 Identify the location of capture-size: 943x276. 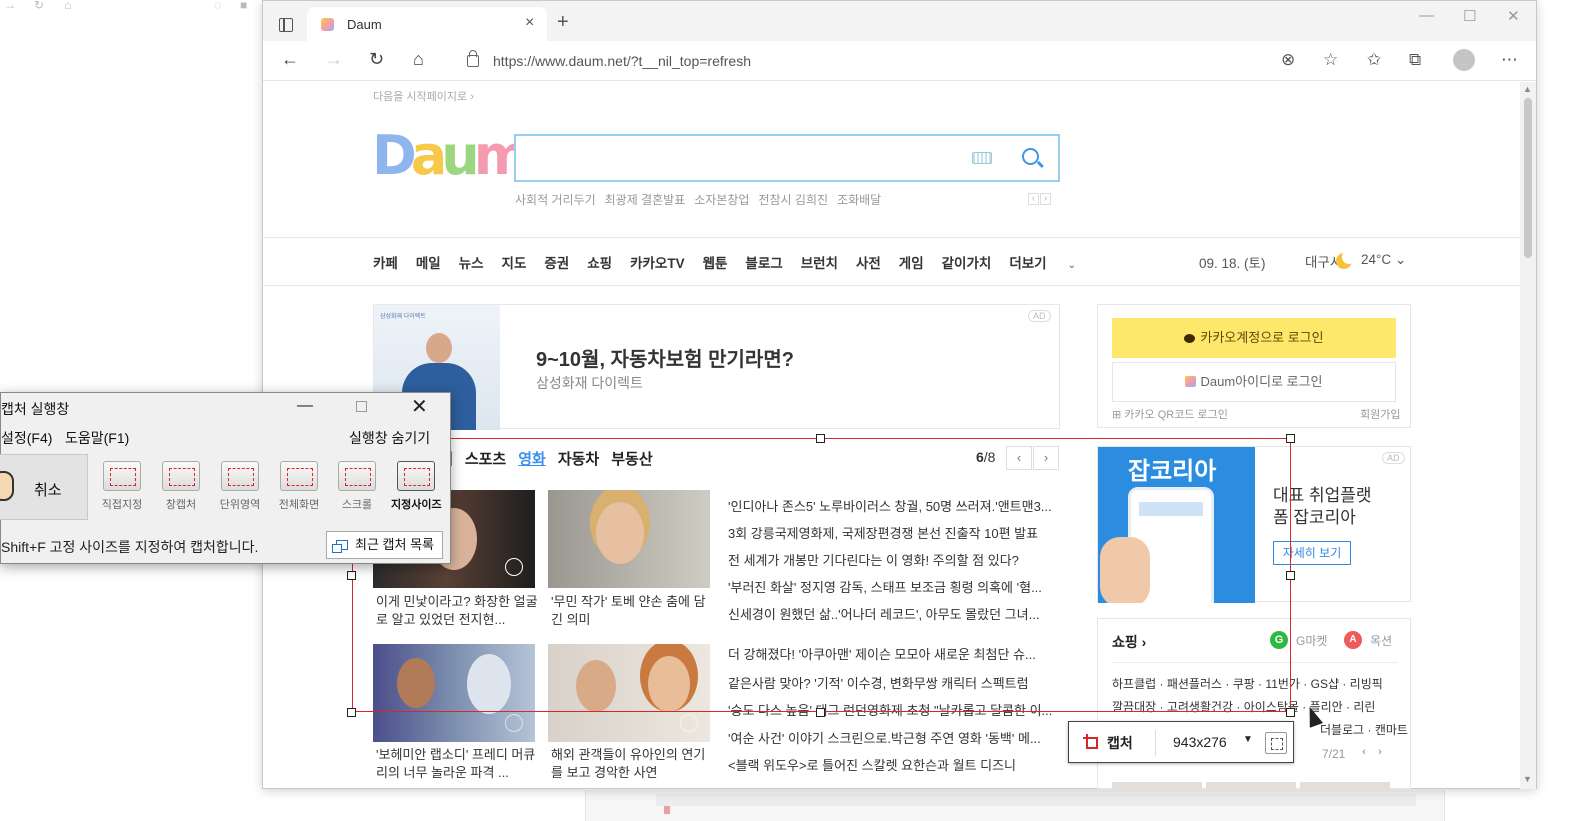
(1200, 742).